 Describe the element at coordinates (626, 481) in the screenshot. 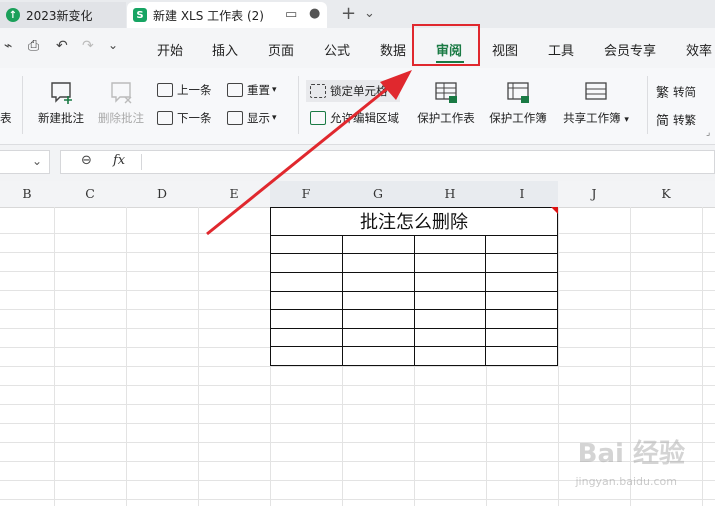

I see `watermark-url: jingyan.baidu.com` at that location.